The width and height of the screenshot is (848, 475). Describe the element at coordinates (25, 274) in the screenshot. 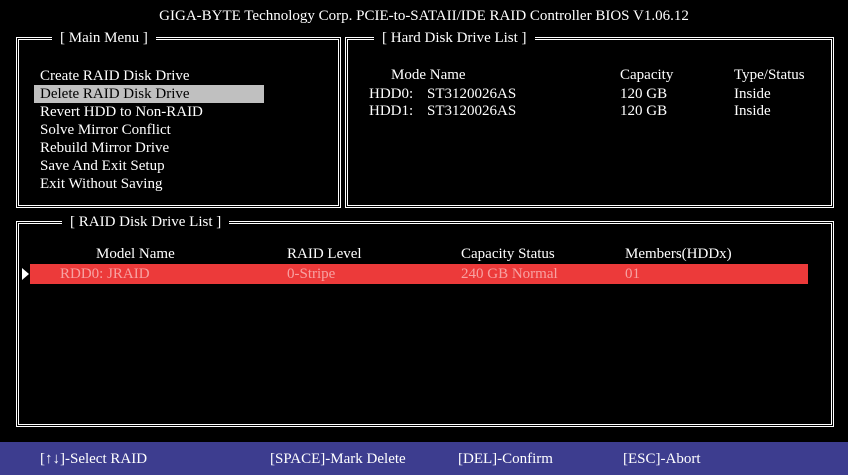

I see `triangle-right-icon` at that location.